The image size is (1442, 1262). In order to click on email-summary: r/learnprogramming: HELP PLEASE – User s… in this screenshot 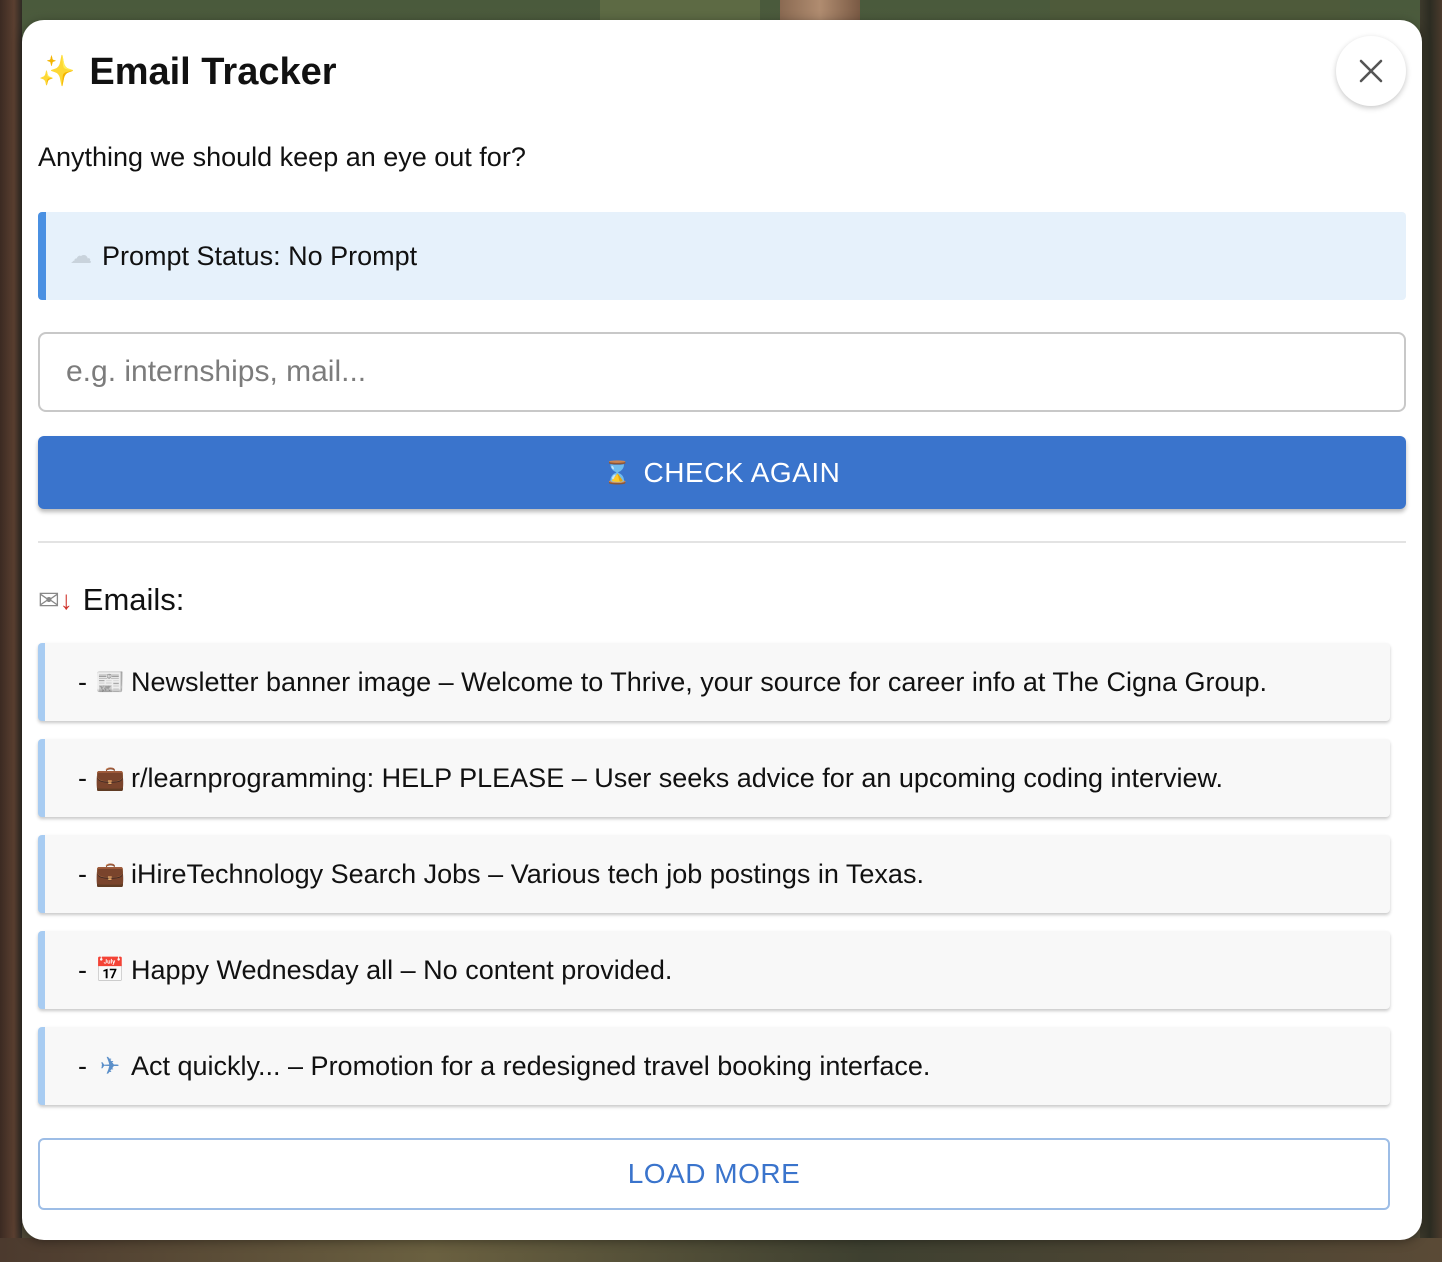, I will do `click(677, 777)`.